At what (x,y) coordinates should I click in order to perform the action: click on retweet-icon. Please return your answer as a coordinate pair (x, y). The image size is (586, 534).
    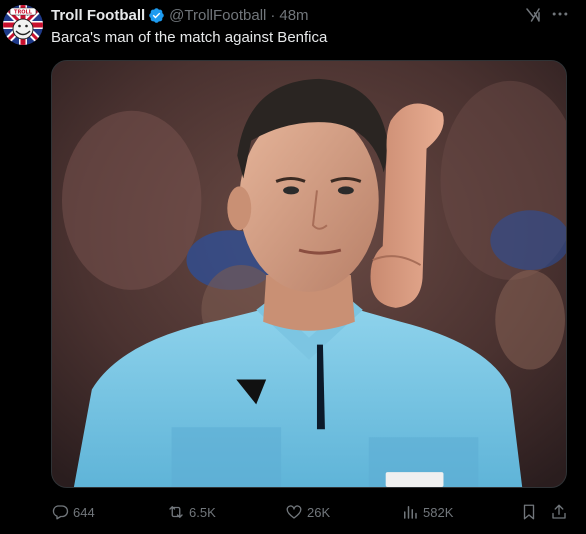
    Looking at the image, I should click on (176, 512).